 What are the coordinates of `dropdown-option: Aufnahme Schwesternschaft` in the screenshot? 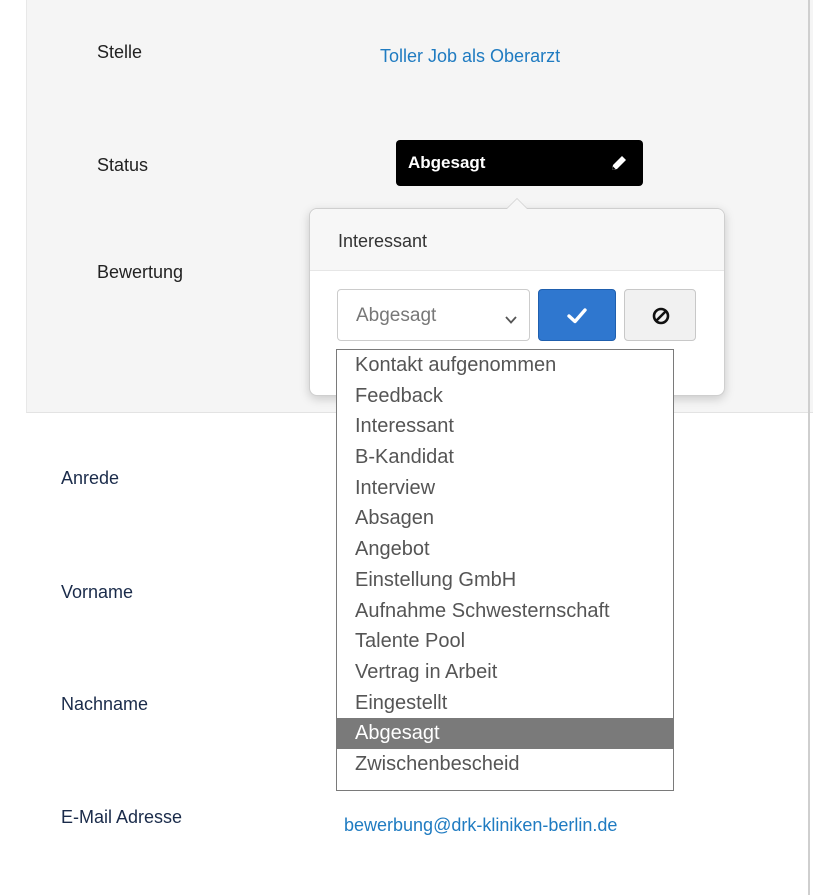 It's located at (505, 611).